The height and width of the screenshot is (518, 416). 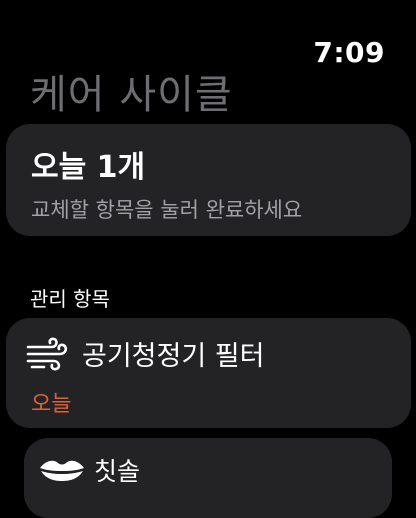 I want to click on care-item-toothbrush: 칫솔, so click(x=208, y=478).